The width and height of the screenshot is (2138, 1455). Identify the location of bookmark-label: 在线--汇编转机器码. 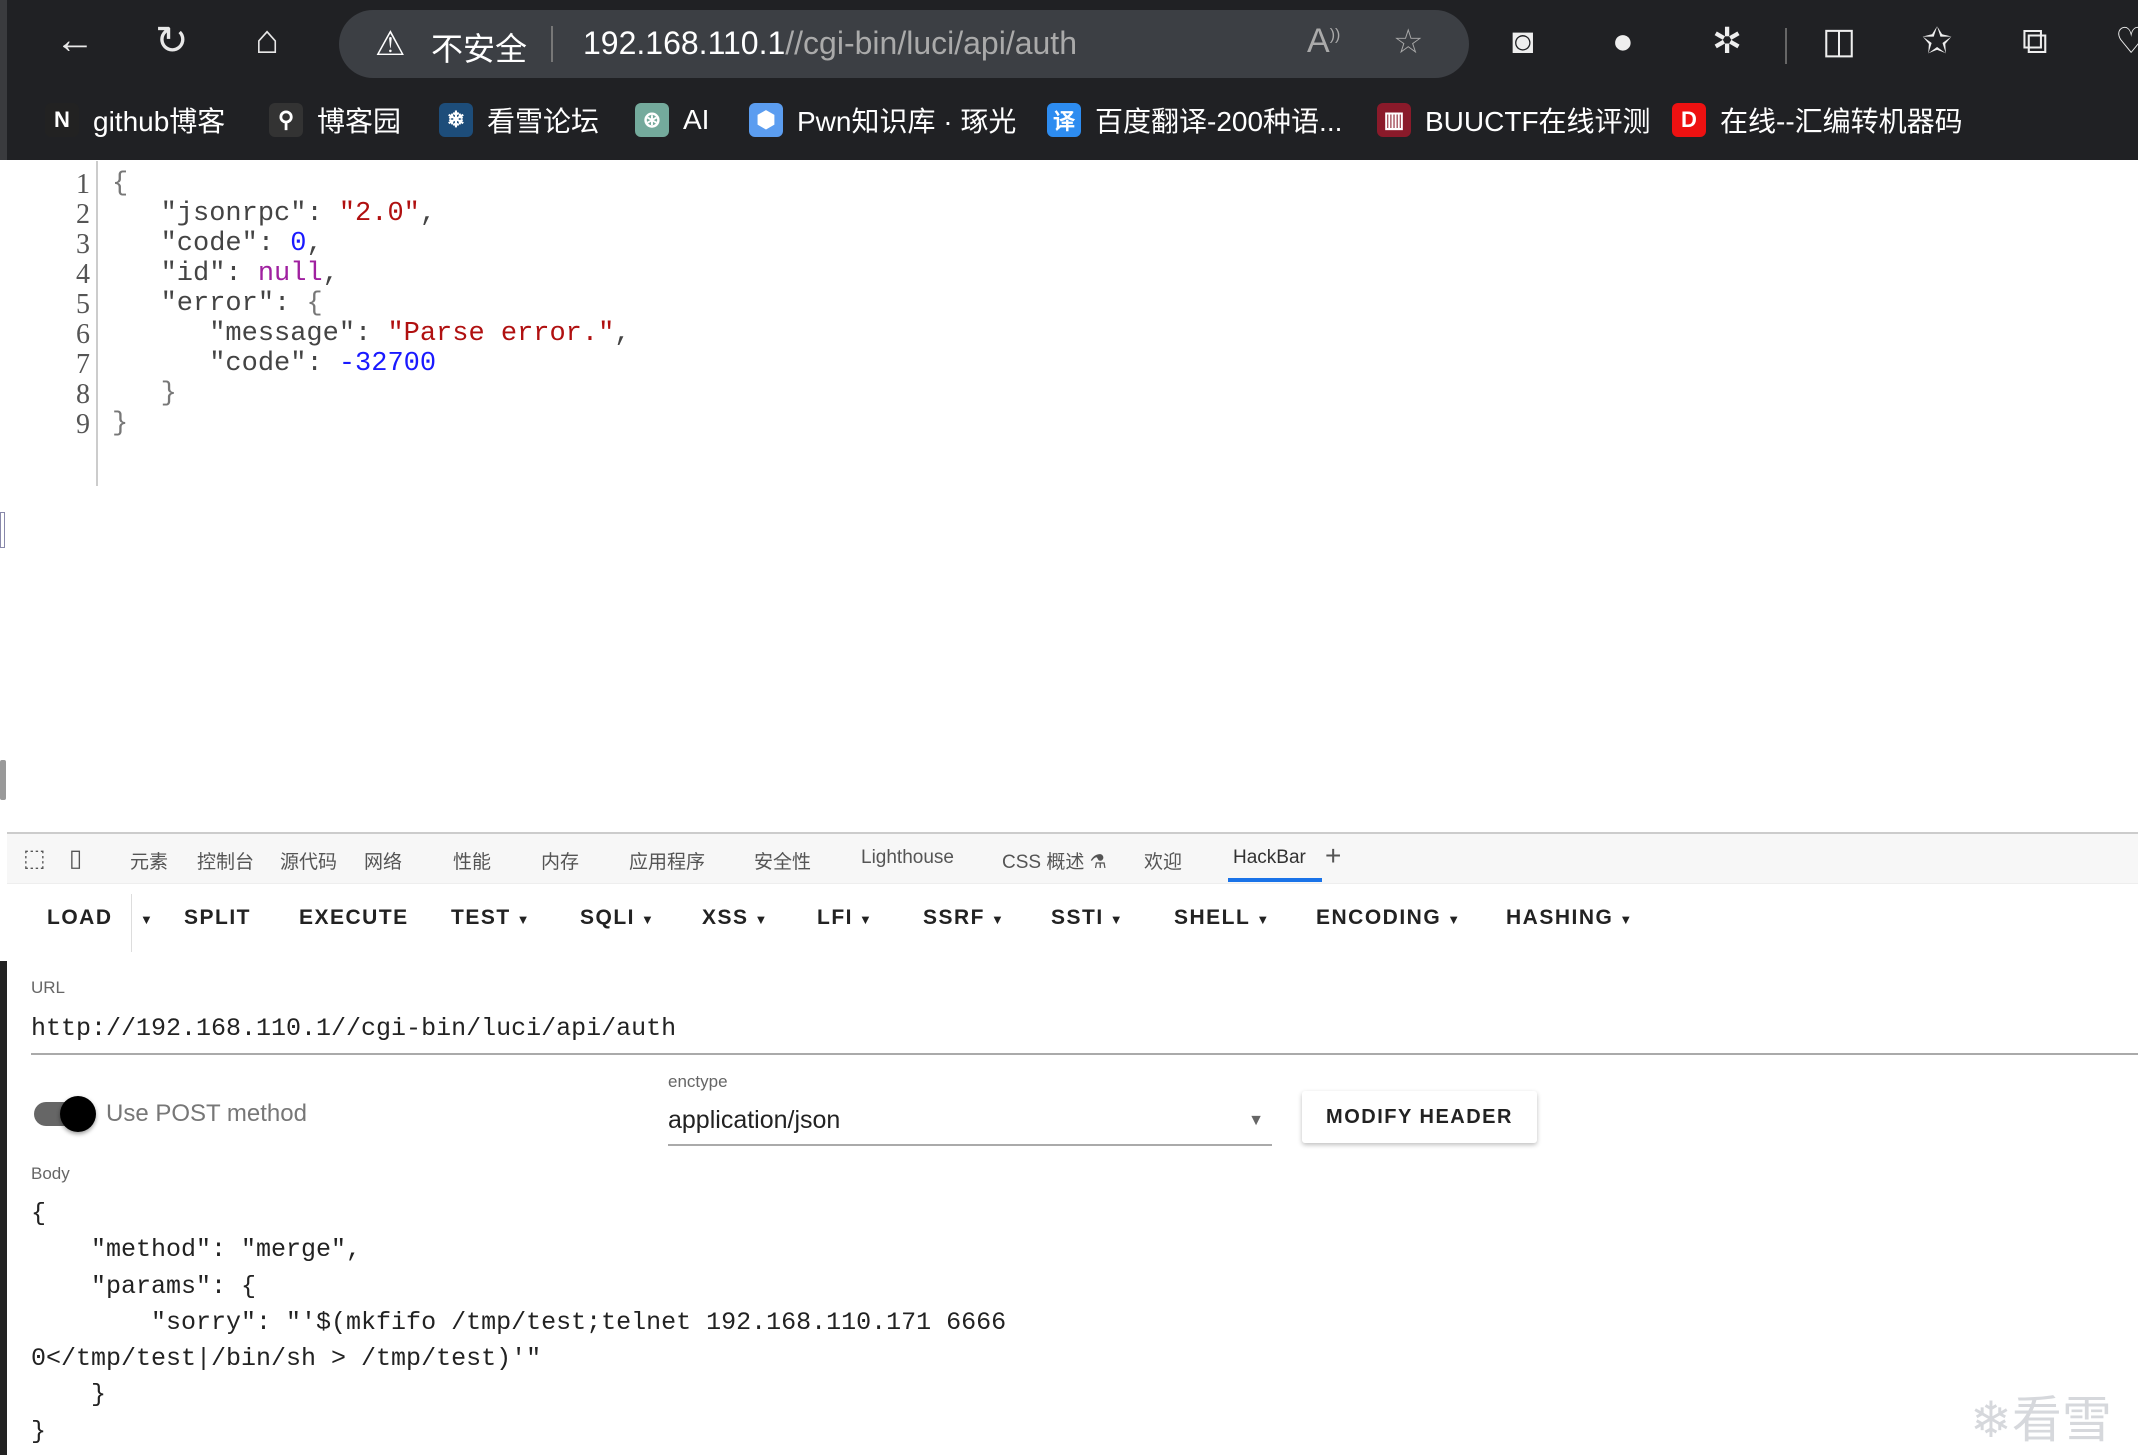
(1841, 121).